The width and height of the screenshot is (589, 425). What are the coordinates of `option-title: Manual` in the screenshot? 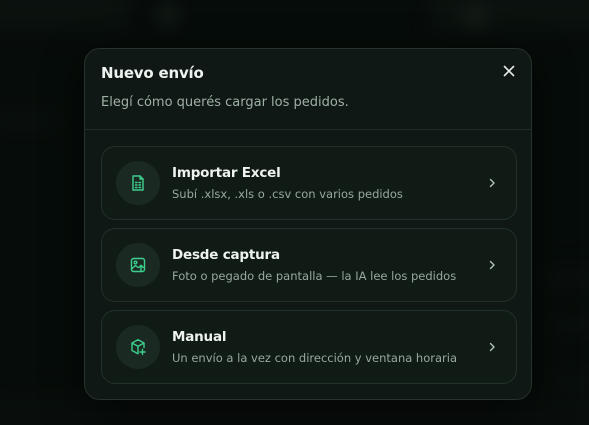 It's located at (199, 337).